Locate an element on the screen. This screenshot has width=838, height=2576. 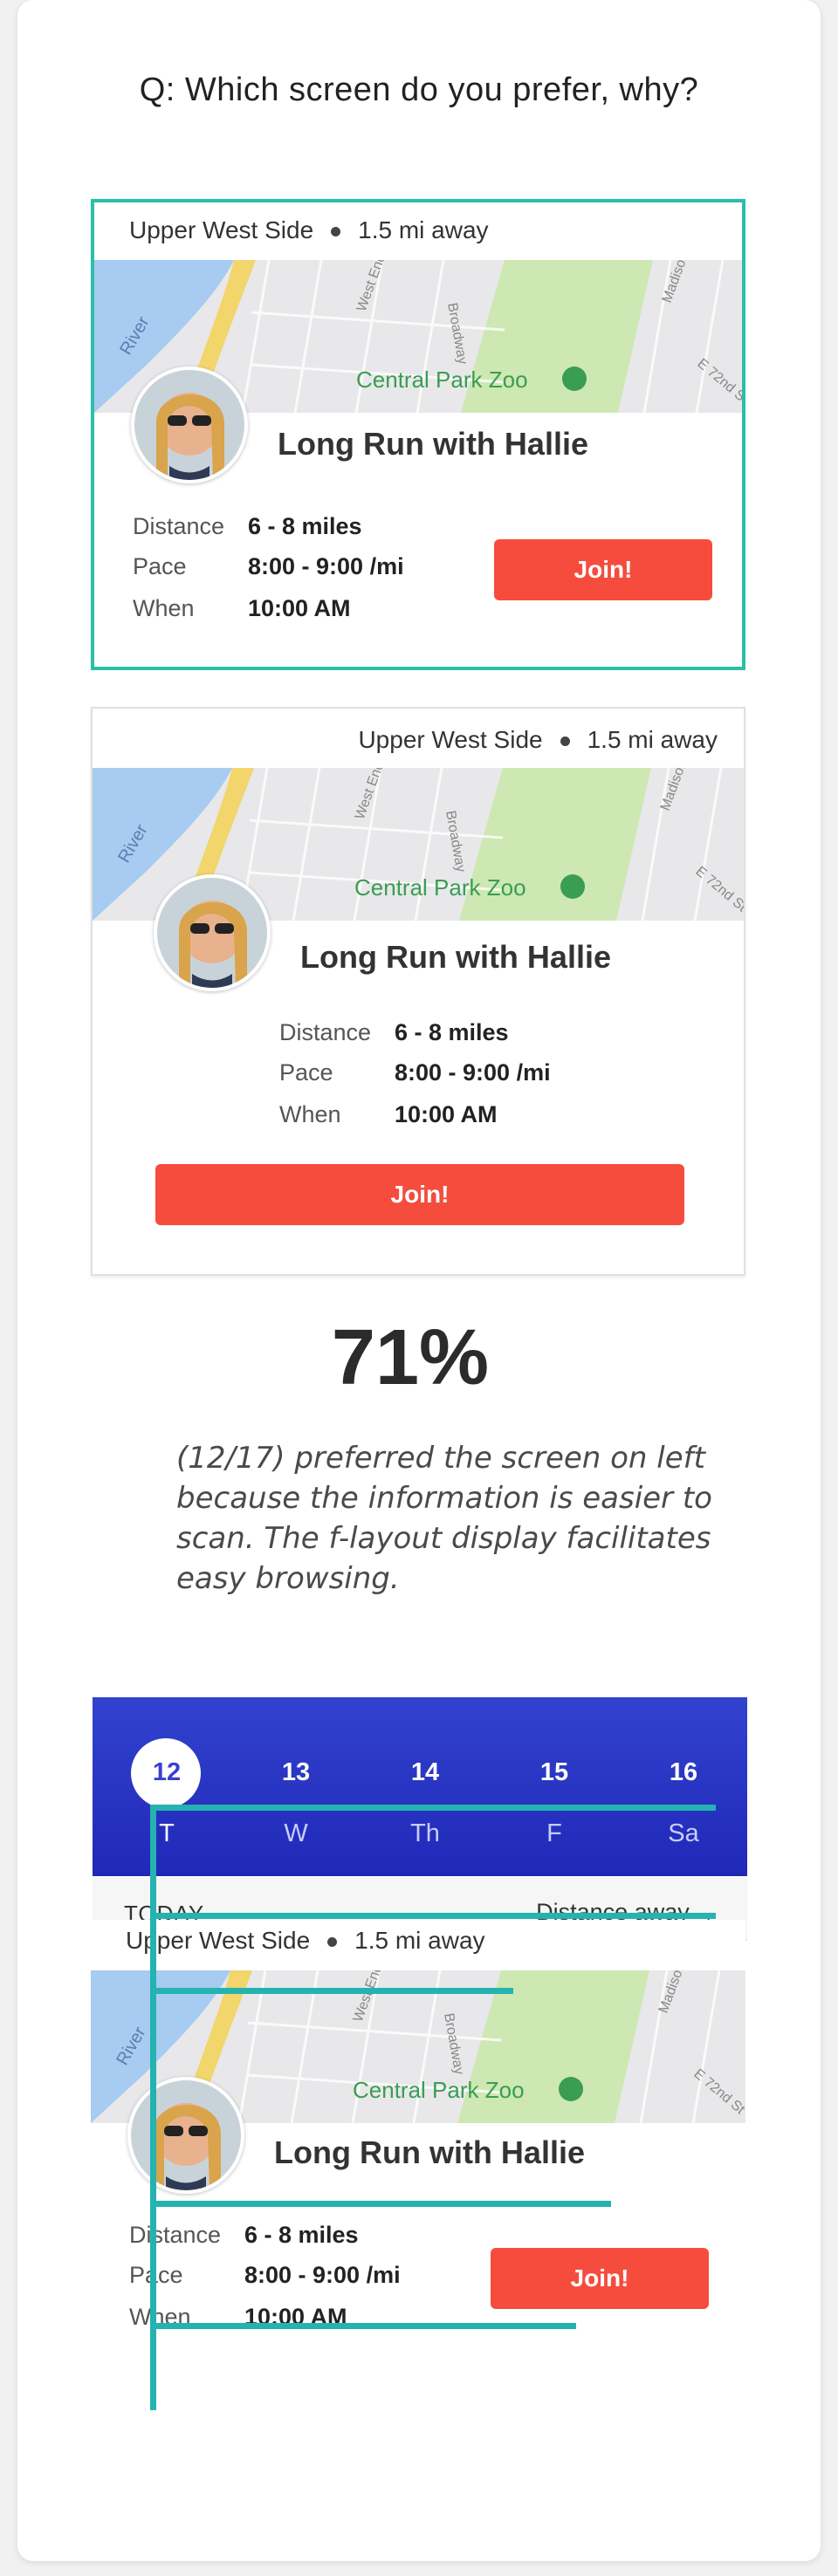
question-heading: Q: Which screen do you prefer, why? is located at coordinates (419, 90).